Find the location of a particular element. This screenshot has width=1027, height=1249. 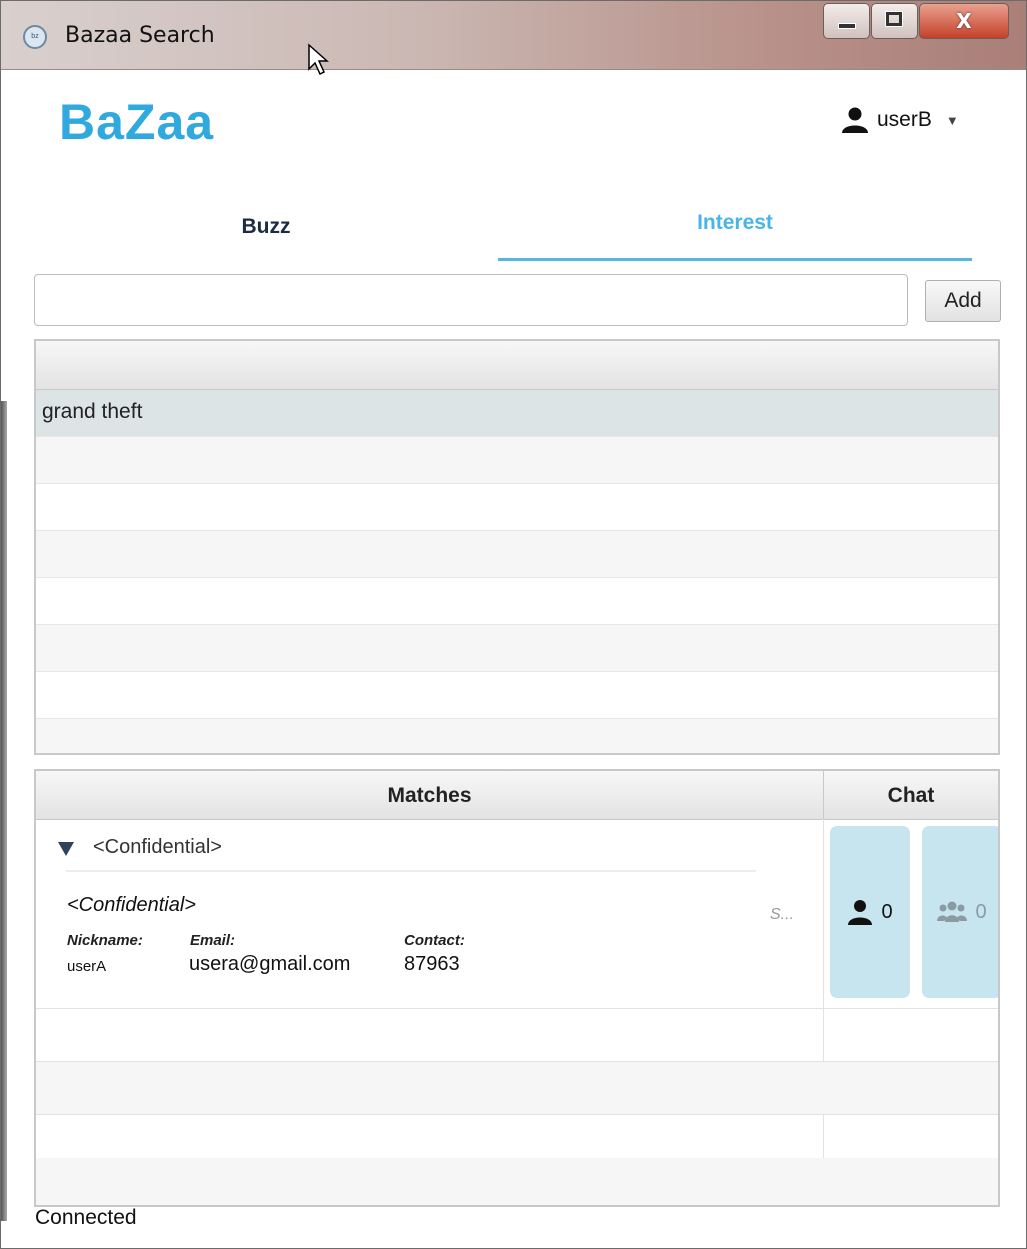

column-header-matches: Matches is located at coordinates (430, 795).